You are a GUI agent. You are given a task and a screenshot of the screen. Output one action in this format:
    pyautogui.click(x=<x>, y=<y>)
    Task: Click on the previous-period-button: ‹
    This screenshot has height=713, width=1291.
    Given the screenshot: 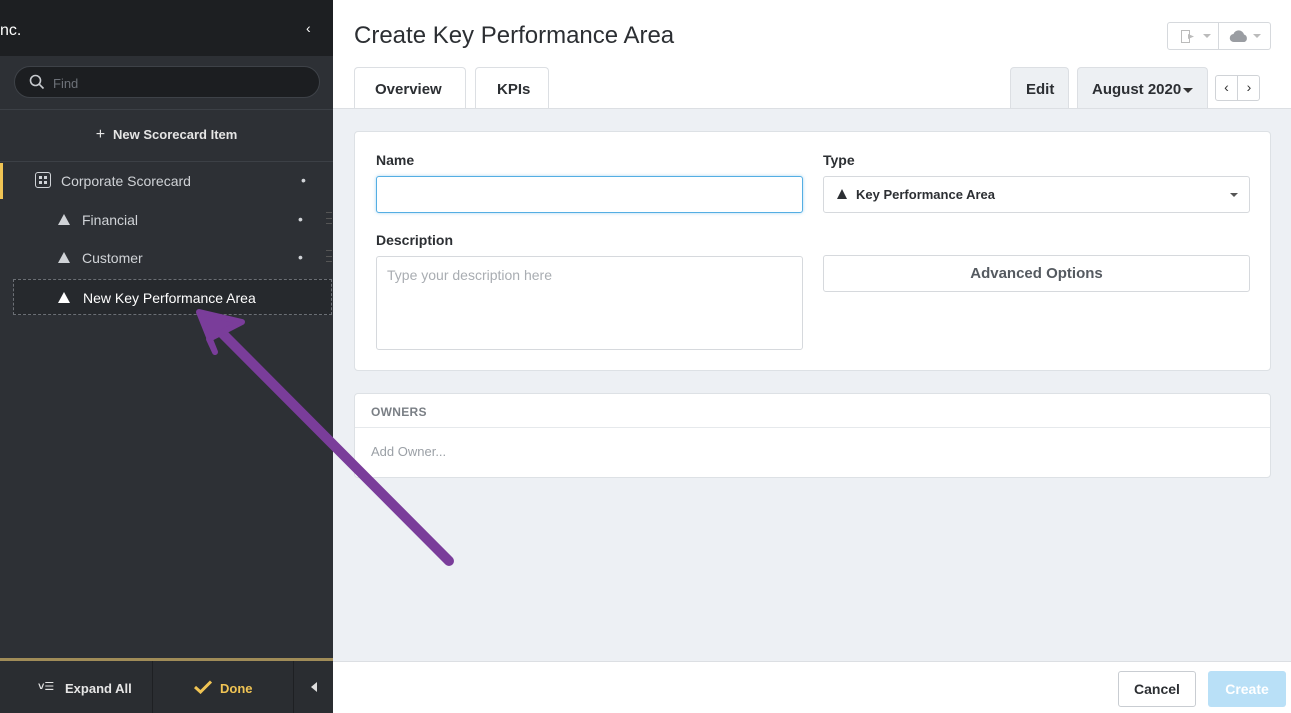 What is the action you would take?
    pyautogui.click(x=1227, y=88)
    